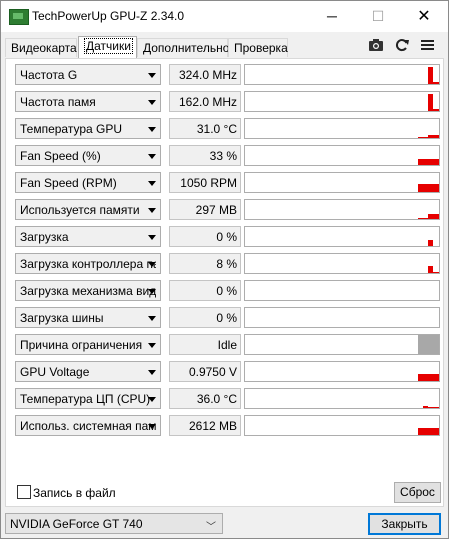 The width and height of the screenshot is (449, 539). I want to click on sensor-name: Температура GPU, so click(71, 129).